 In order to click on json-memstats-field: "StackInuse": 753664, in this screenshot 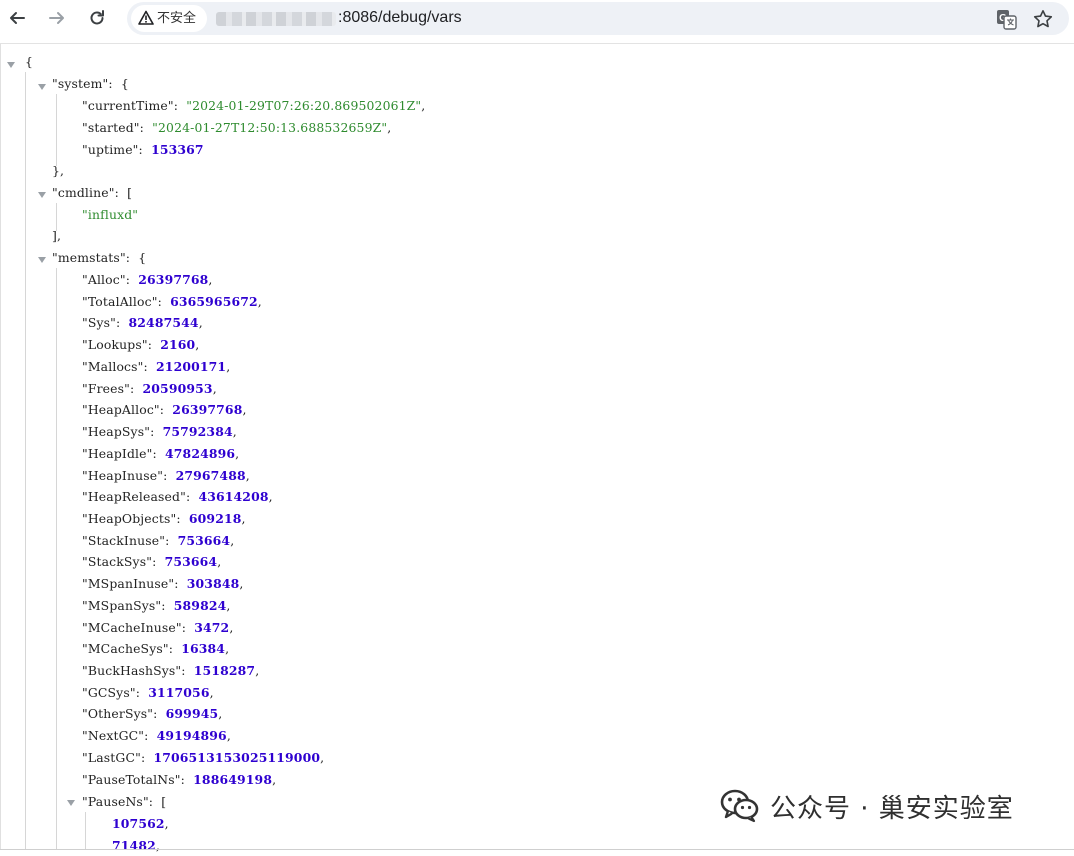, I will do `click(158, 540)`.